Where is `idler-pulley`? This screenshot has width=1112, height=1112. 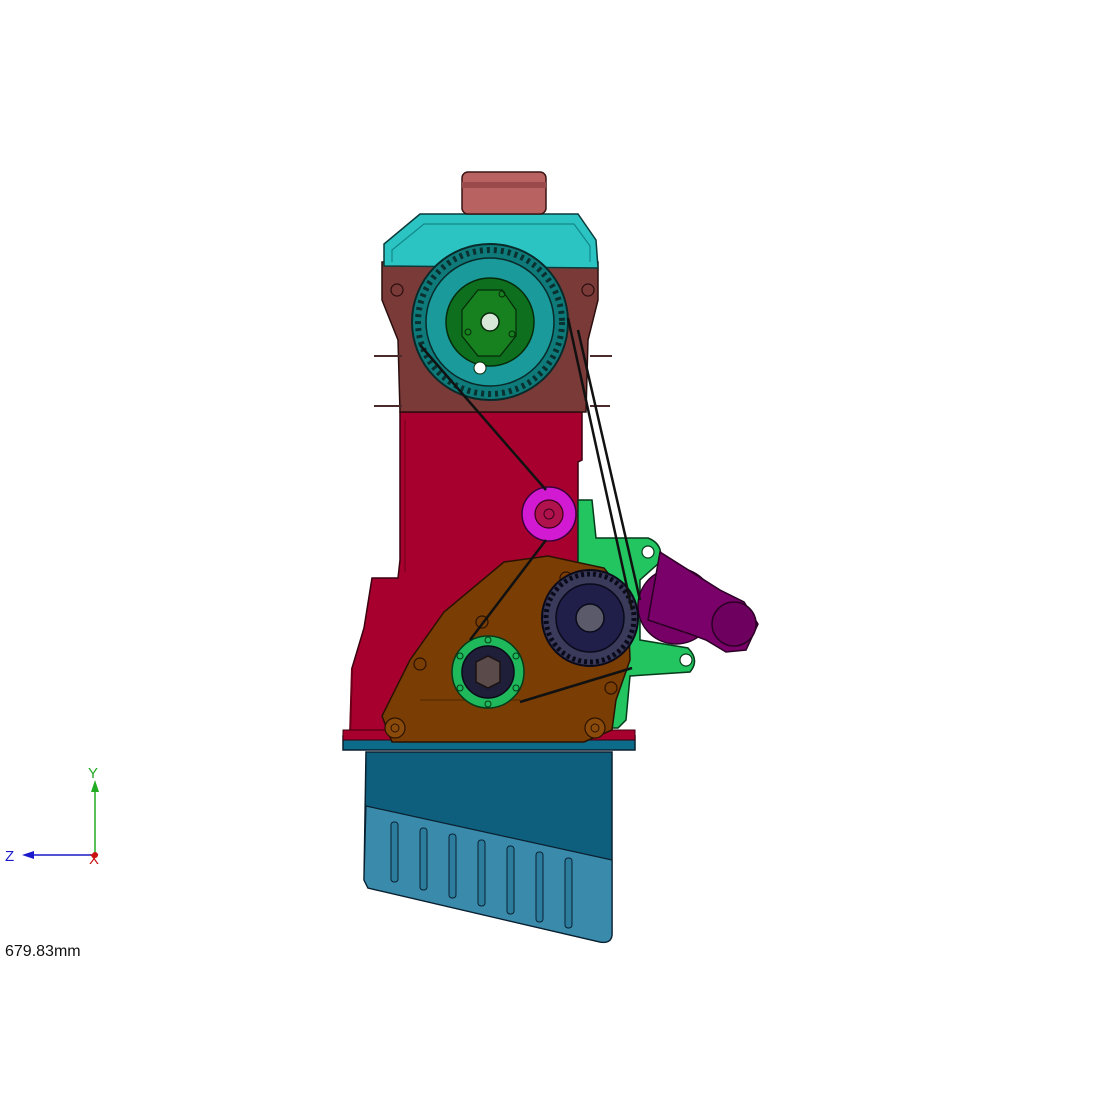
idler-pulley is located at coordinates (549, 514).